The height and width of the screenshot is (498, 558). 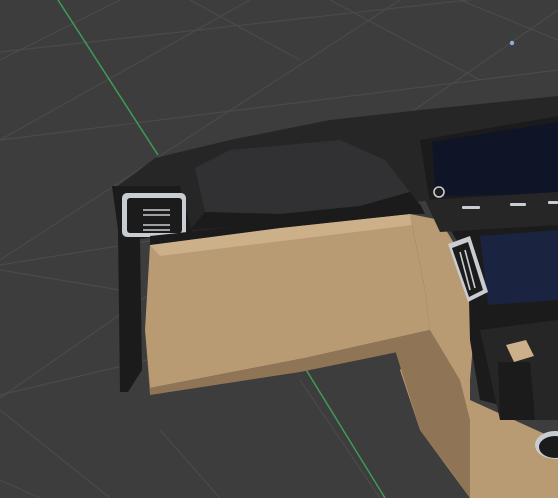 I want to click on 3d-cursor-dot, so click(x=512, y=43).